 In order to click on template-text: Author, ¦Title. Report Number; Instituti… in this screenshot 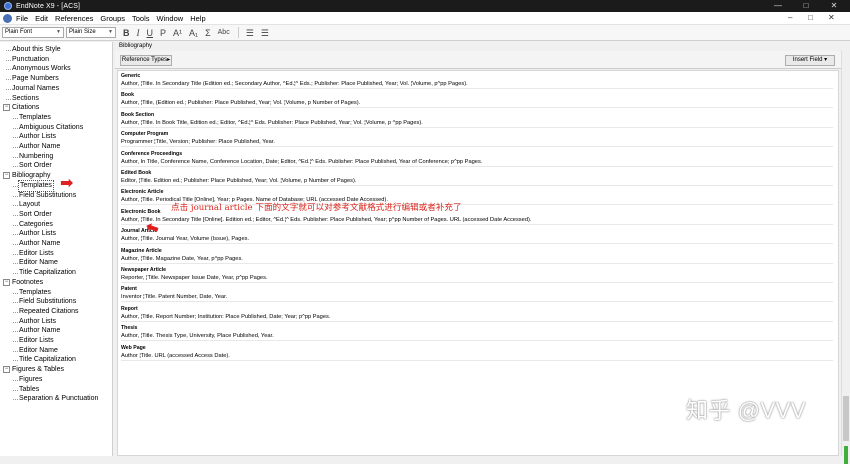, I will do `click(477, 317)`.